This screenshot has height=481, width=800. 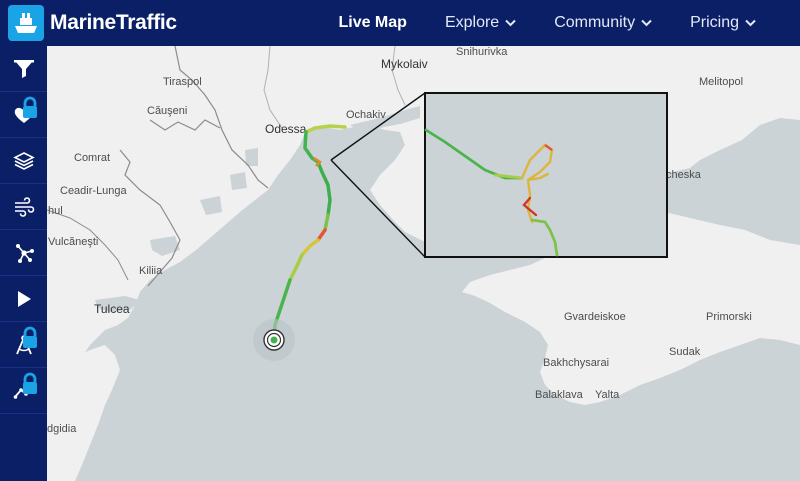 I want to click on map-label-balaklava: Balaklava, so click(x=559, y=395).